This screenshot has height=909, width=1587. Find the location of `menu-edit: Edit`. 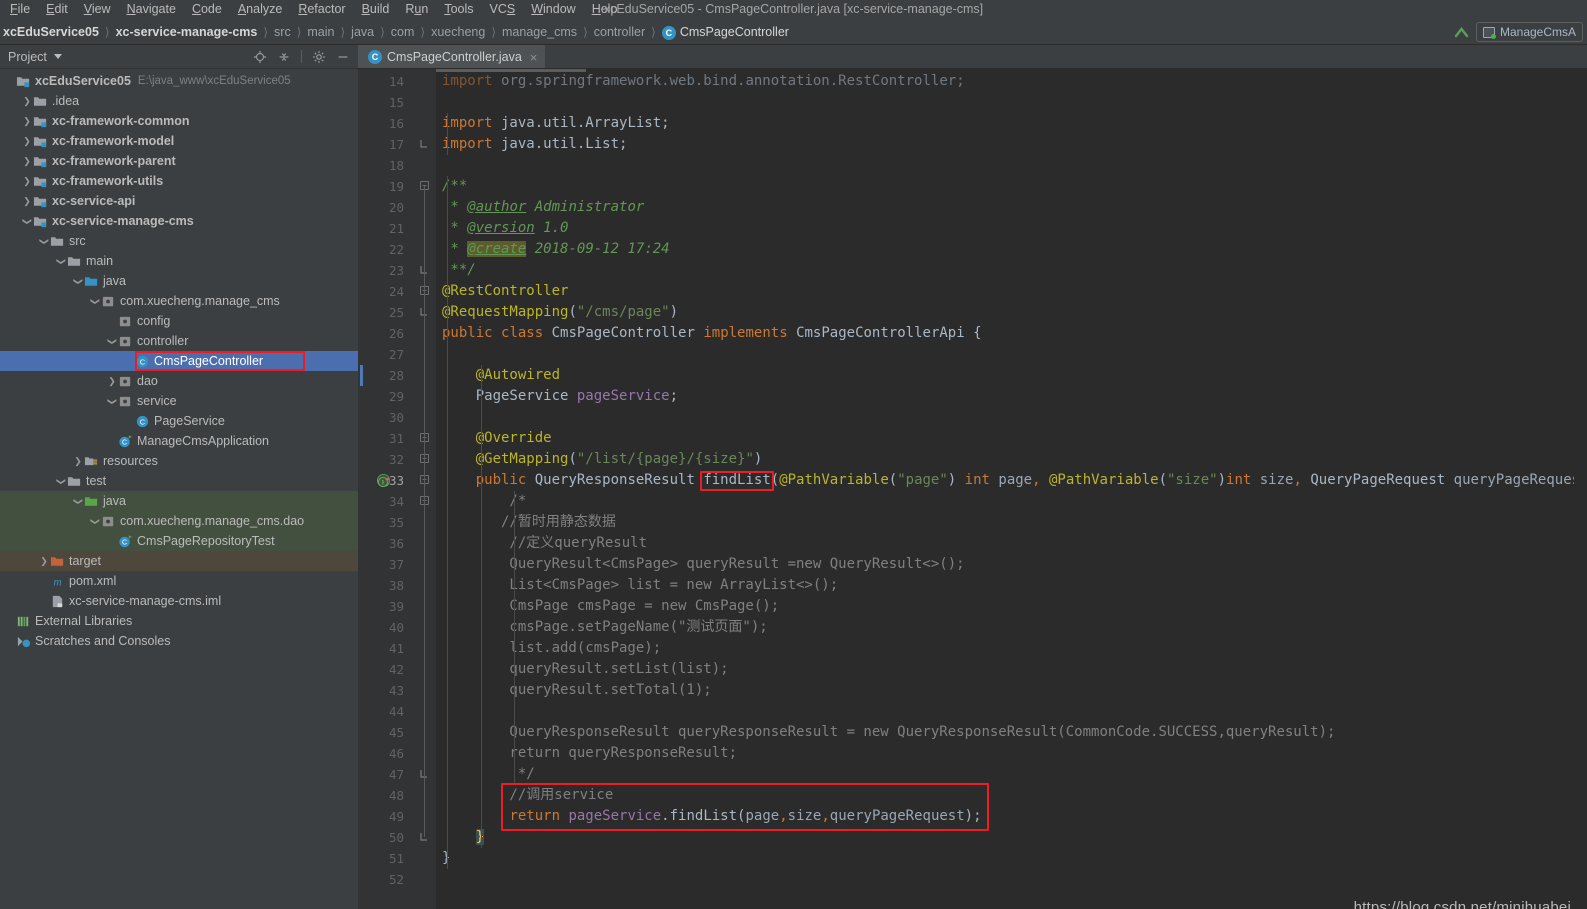

menu-edit: Edit is located at coordinates (57, 9).